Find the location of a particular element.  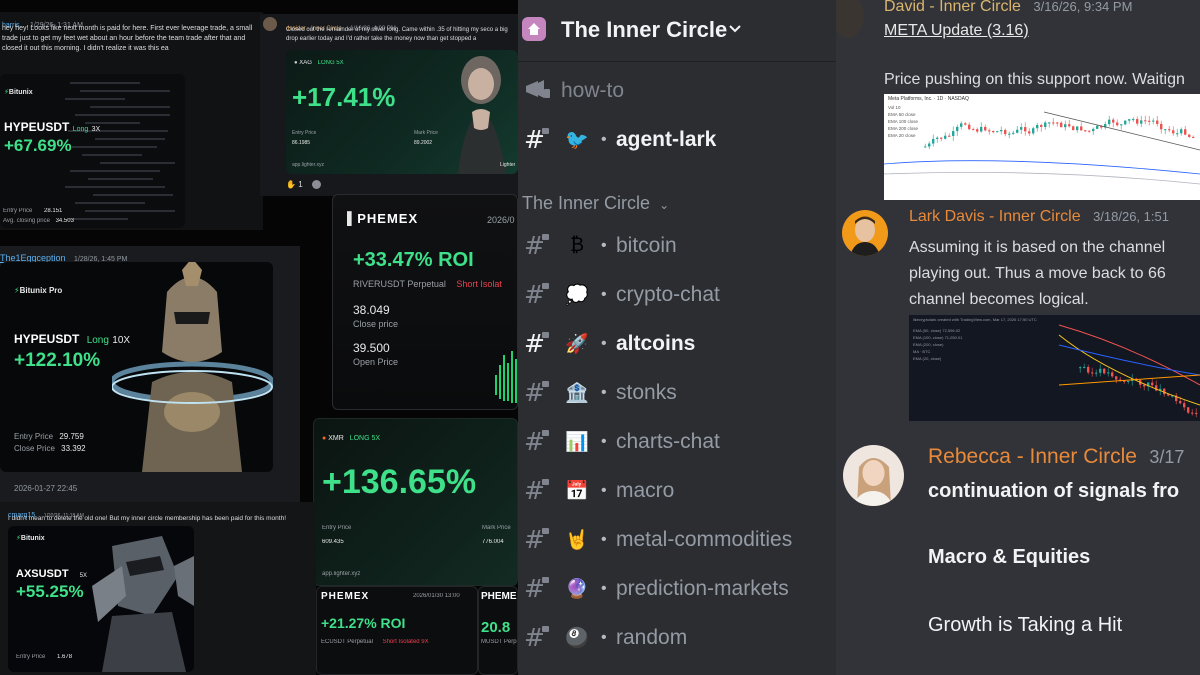

channel-name: prediction-markets is located at coordinates (702, 588).